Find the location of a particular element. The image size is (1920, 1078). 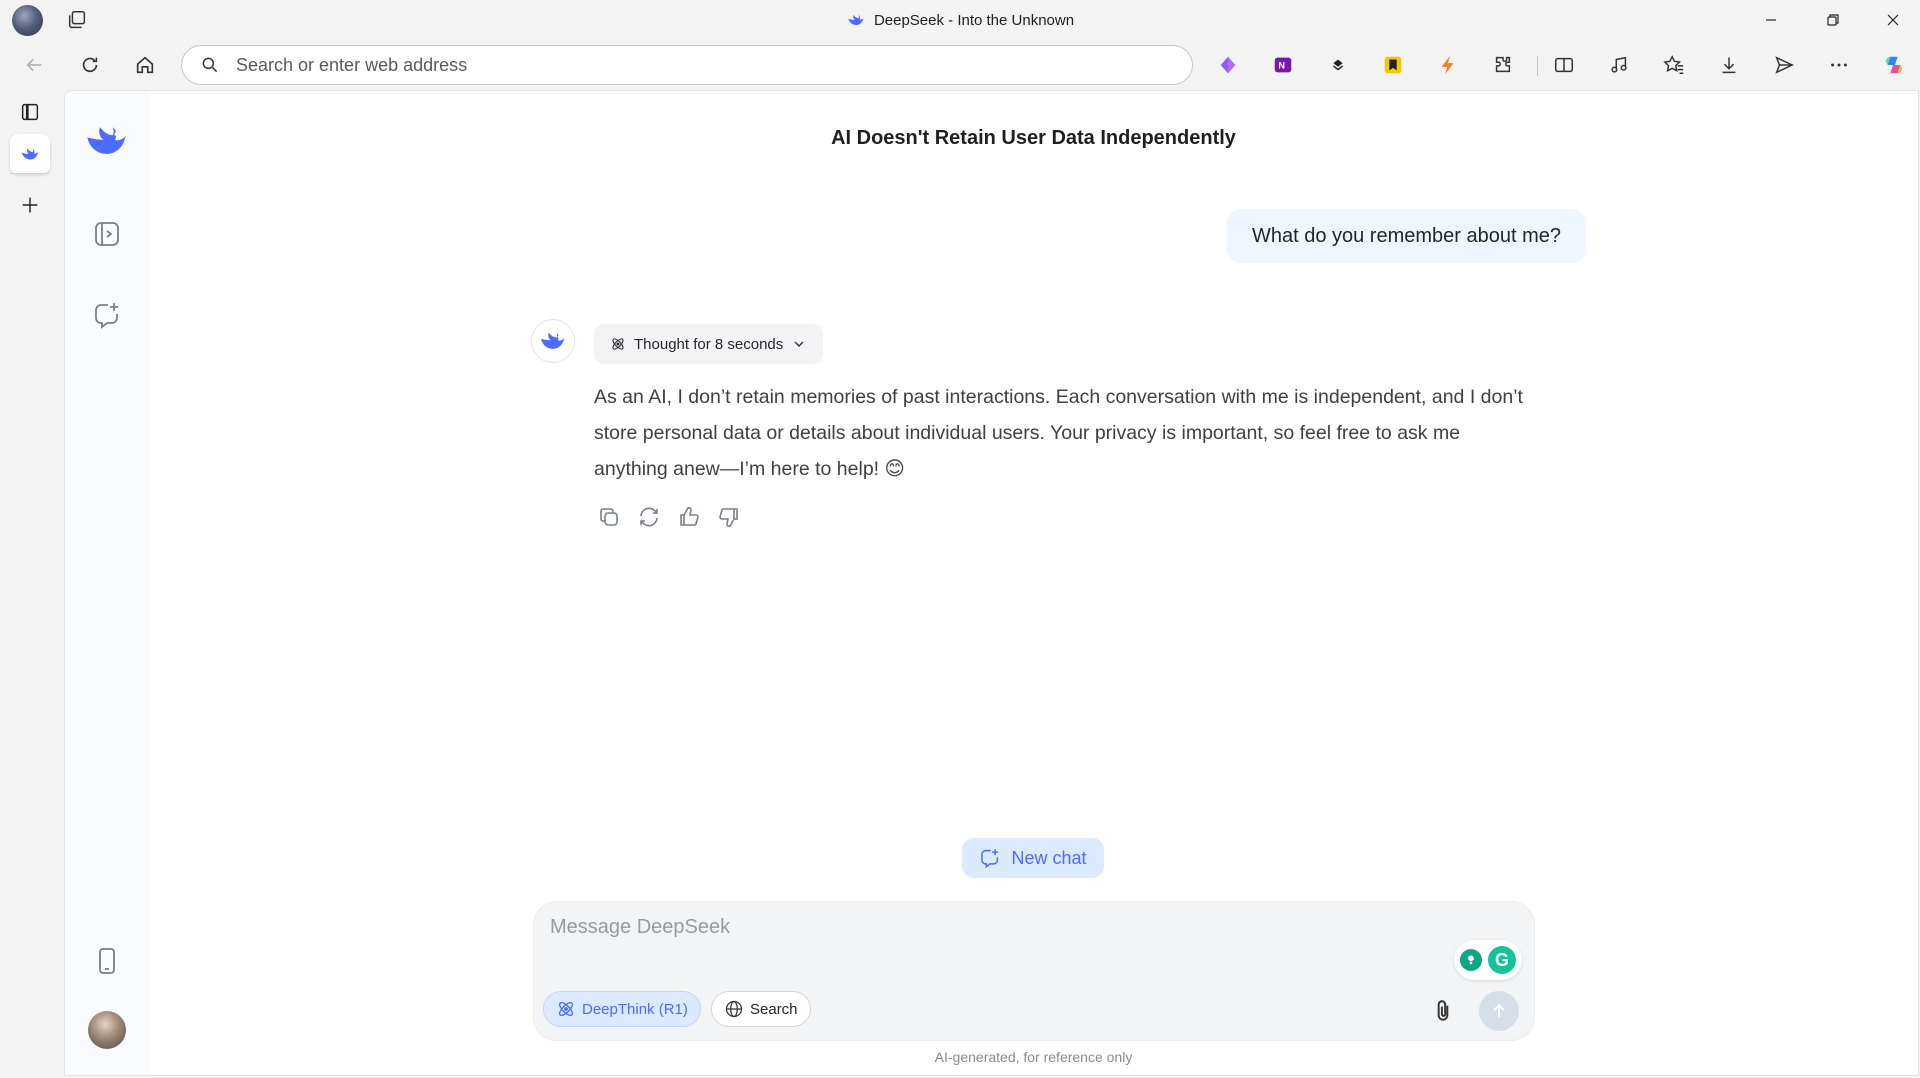

send-button is located at coordinates (1499, 1011).